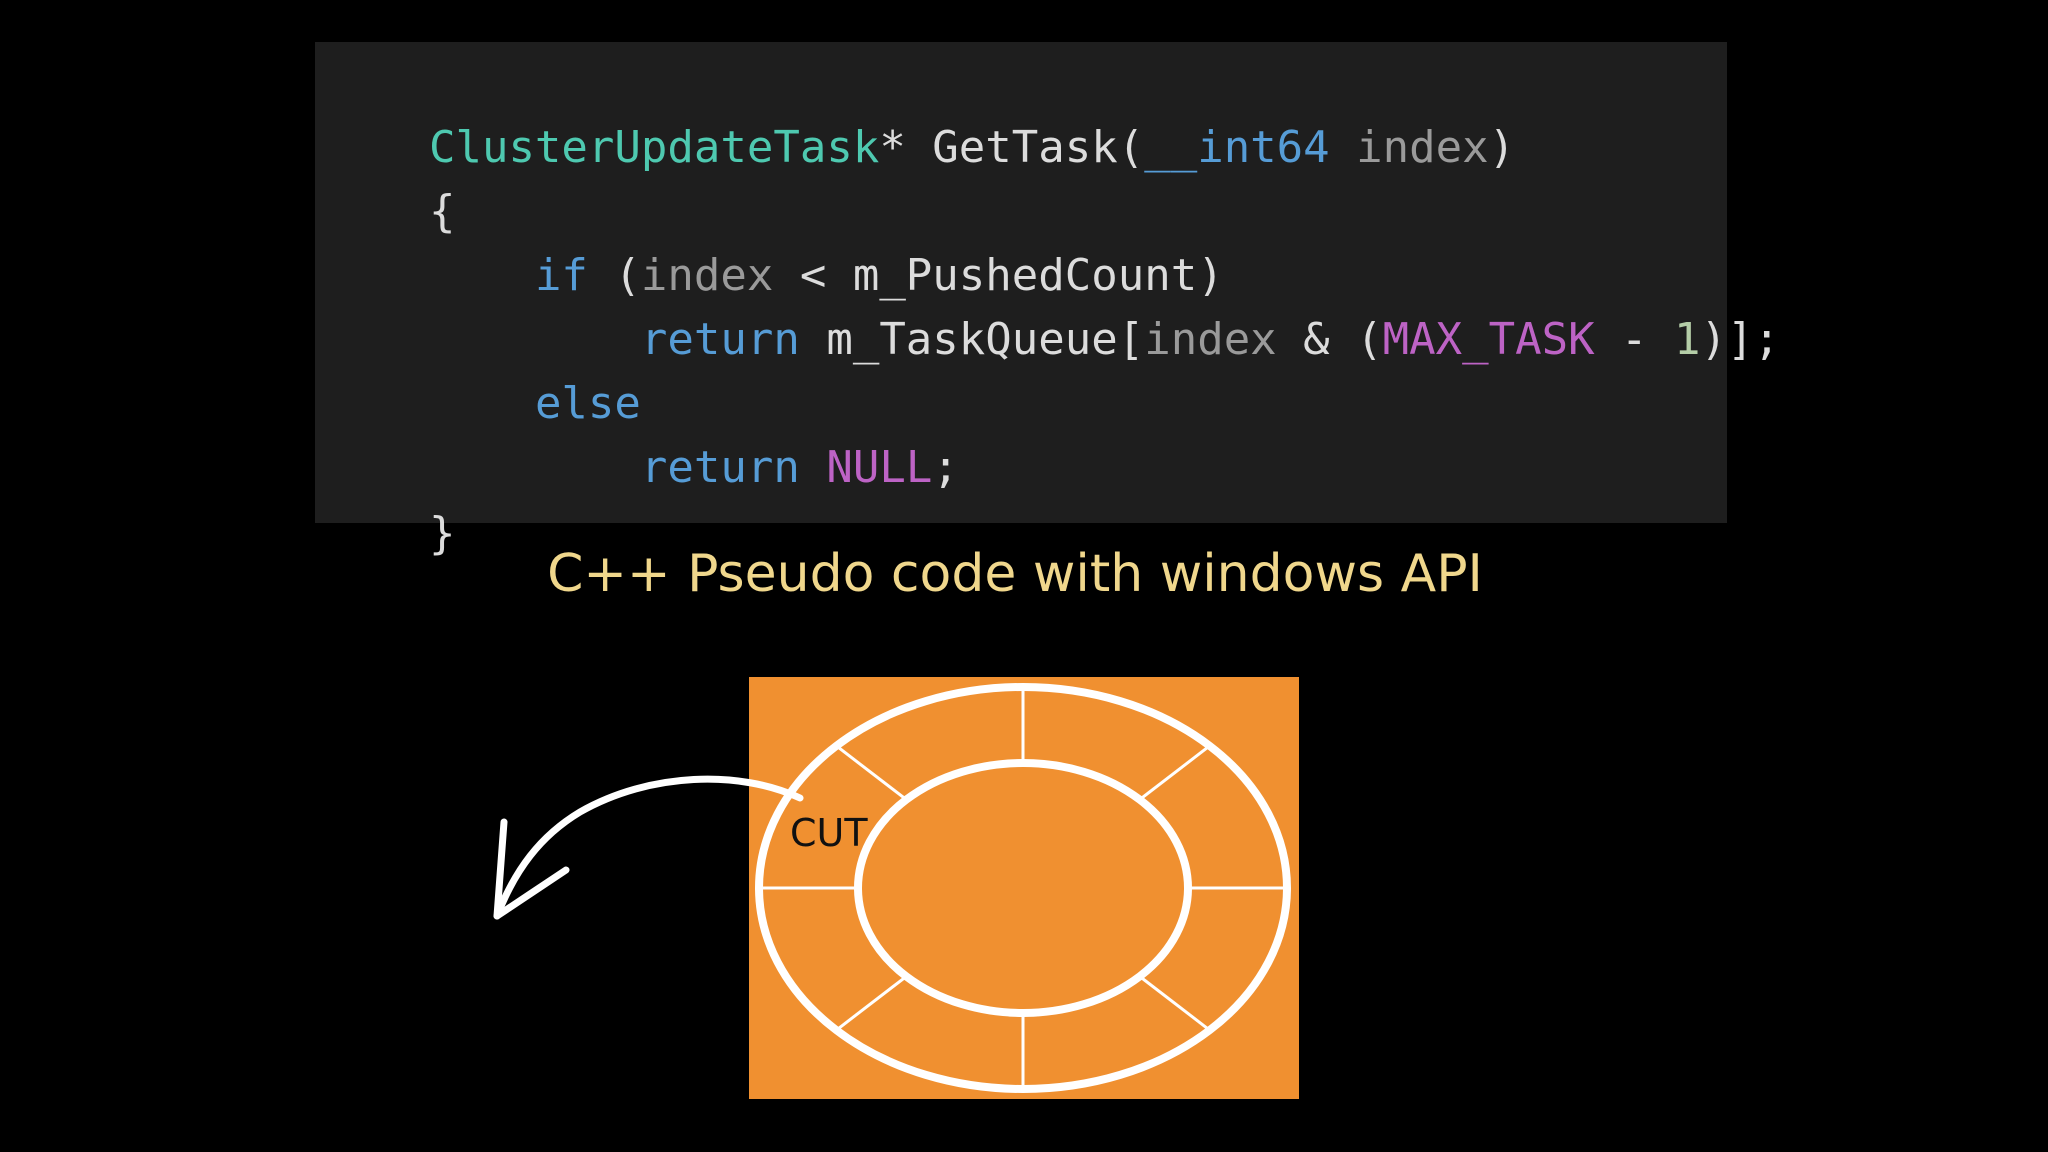 The width and height of the screenshot is (2048, 1152). Describe the element at coordinates (829, 833) in the screenshot. I see `cut-label: CUT` at that location.